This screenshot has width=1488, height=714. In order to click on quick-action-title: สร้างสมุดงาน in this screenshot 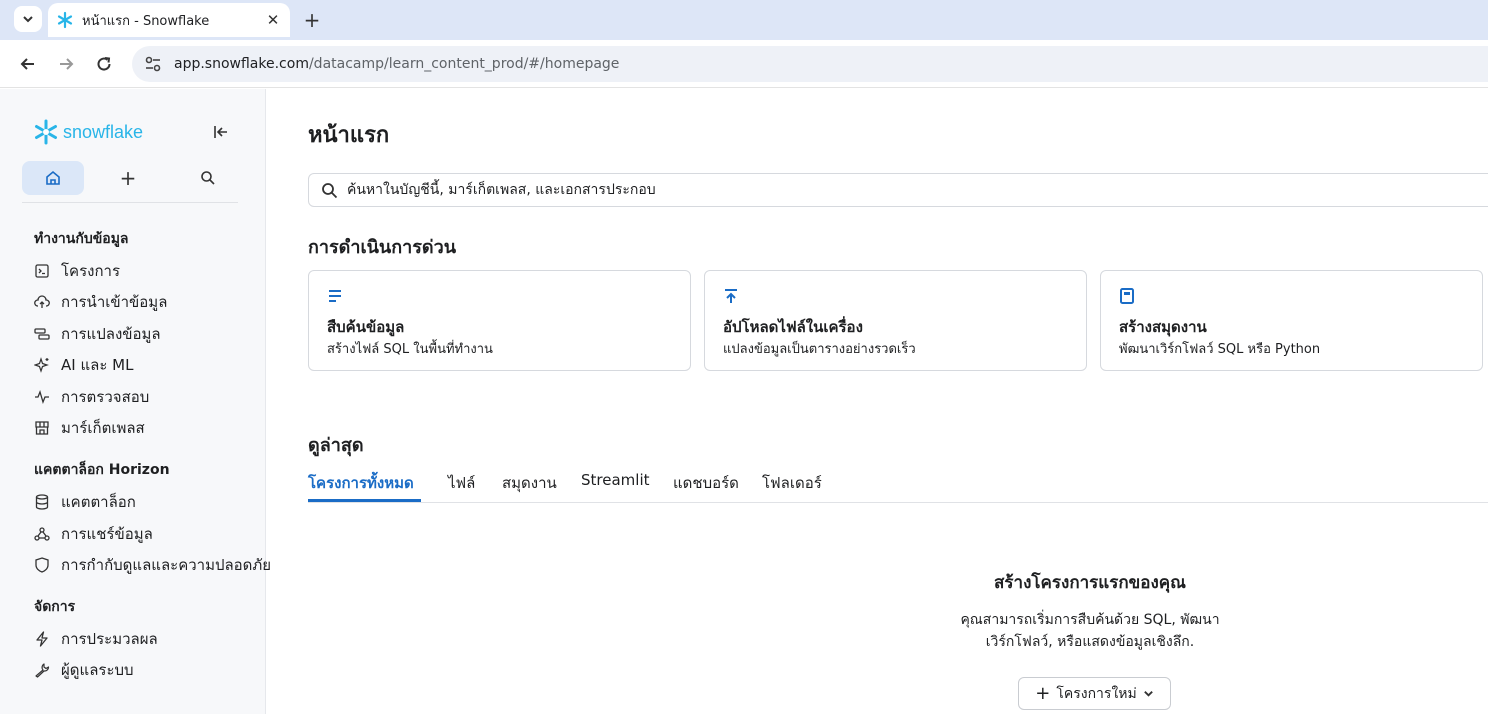, I will do `click(1163, 327)`.